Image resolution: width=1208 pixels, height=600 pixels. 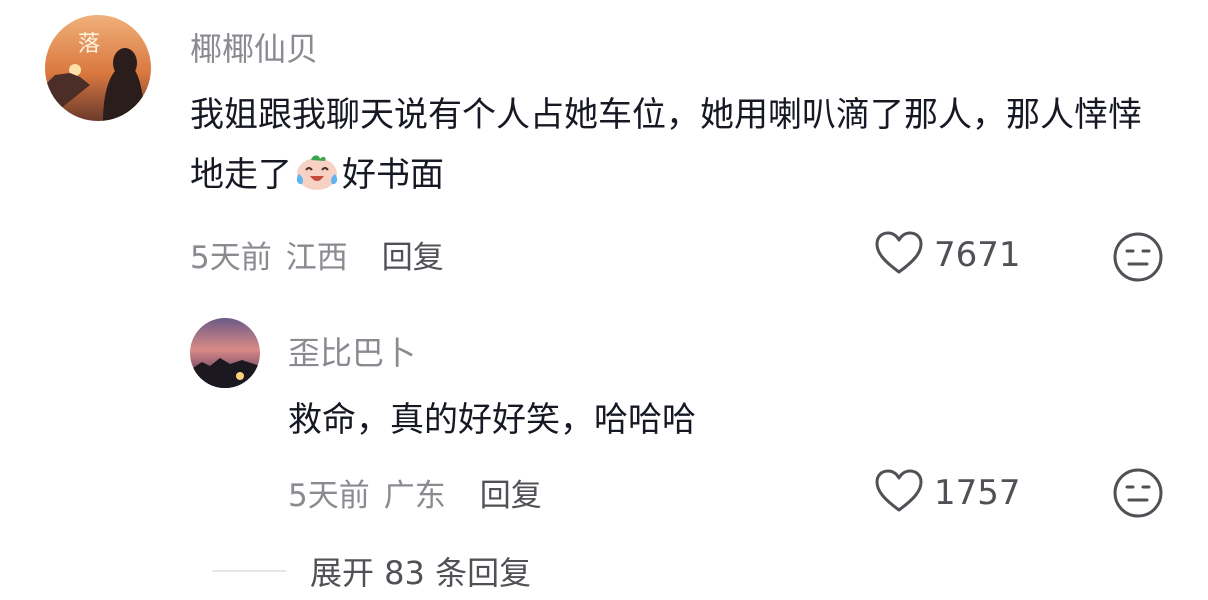 I want to click on like-button: 7671, so click(x=947, y=255).